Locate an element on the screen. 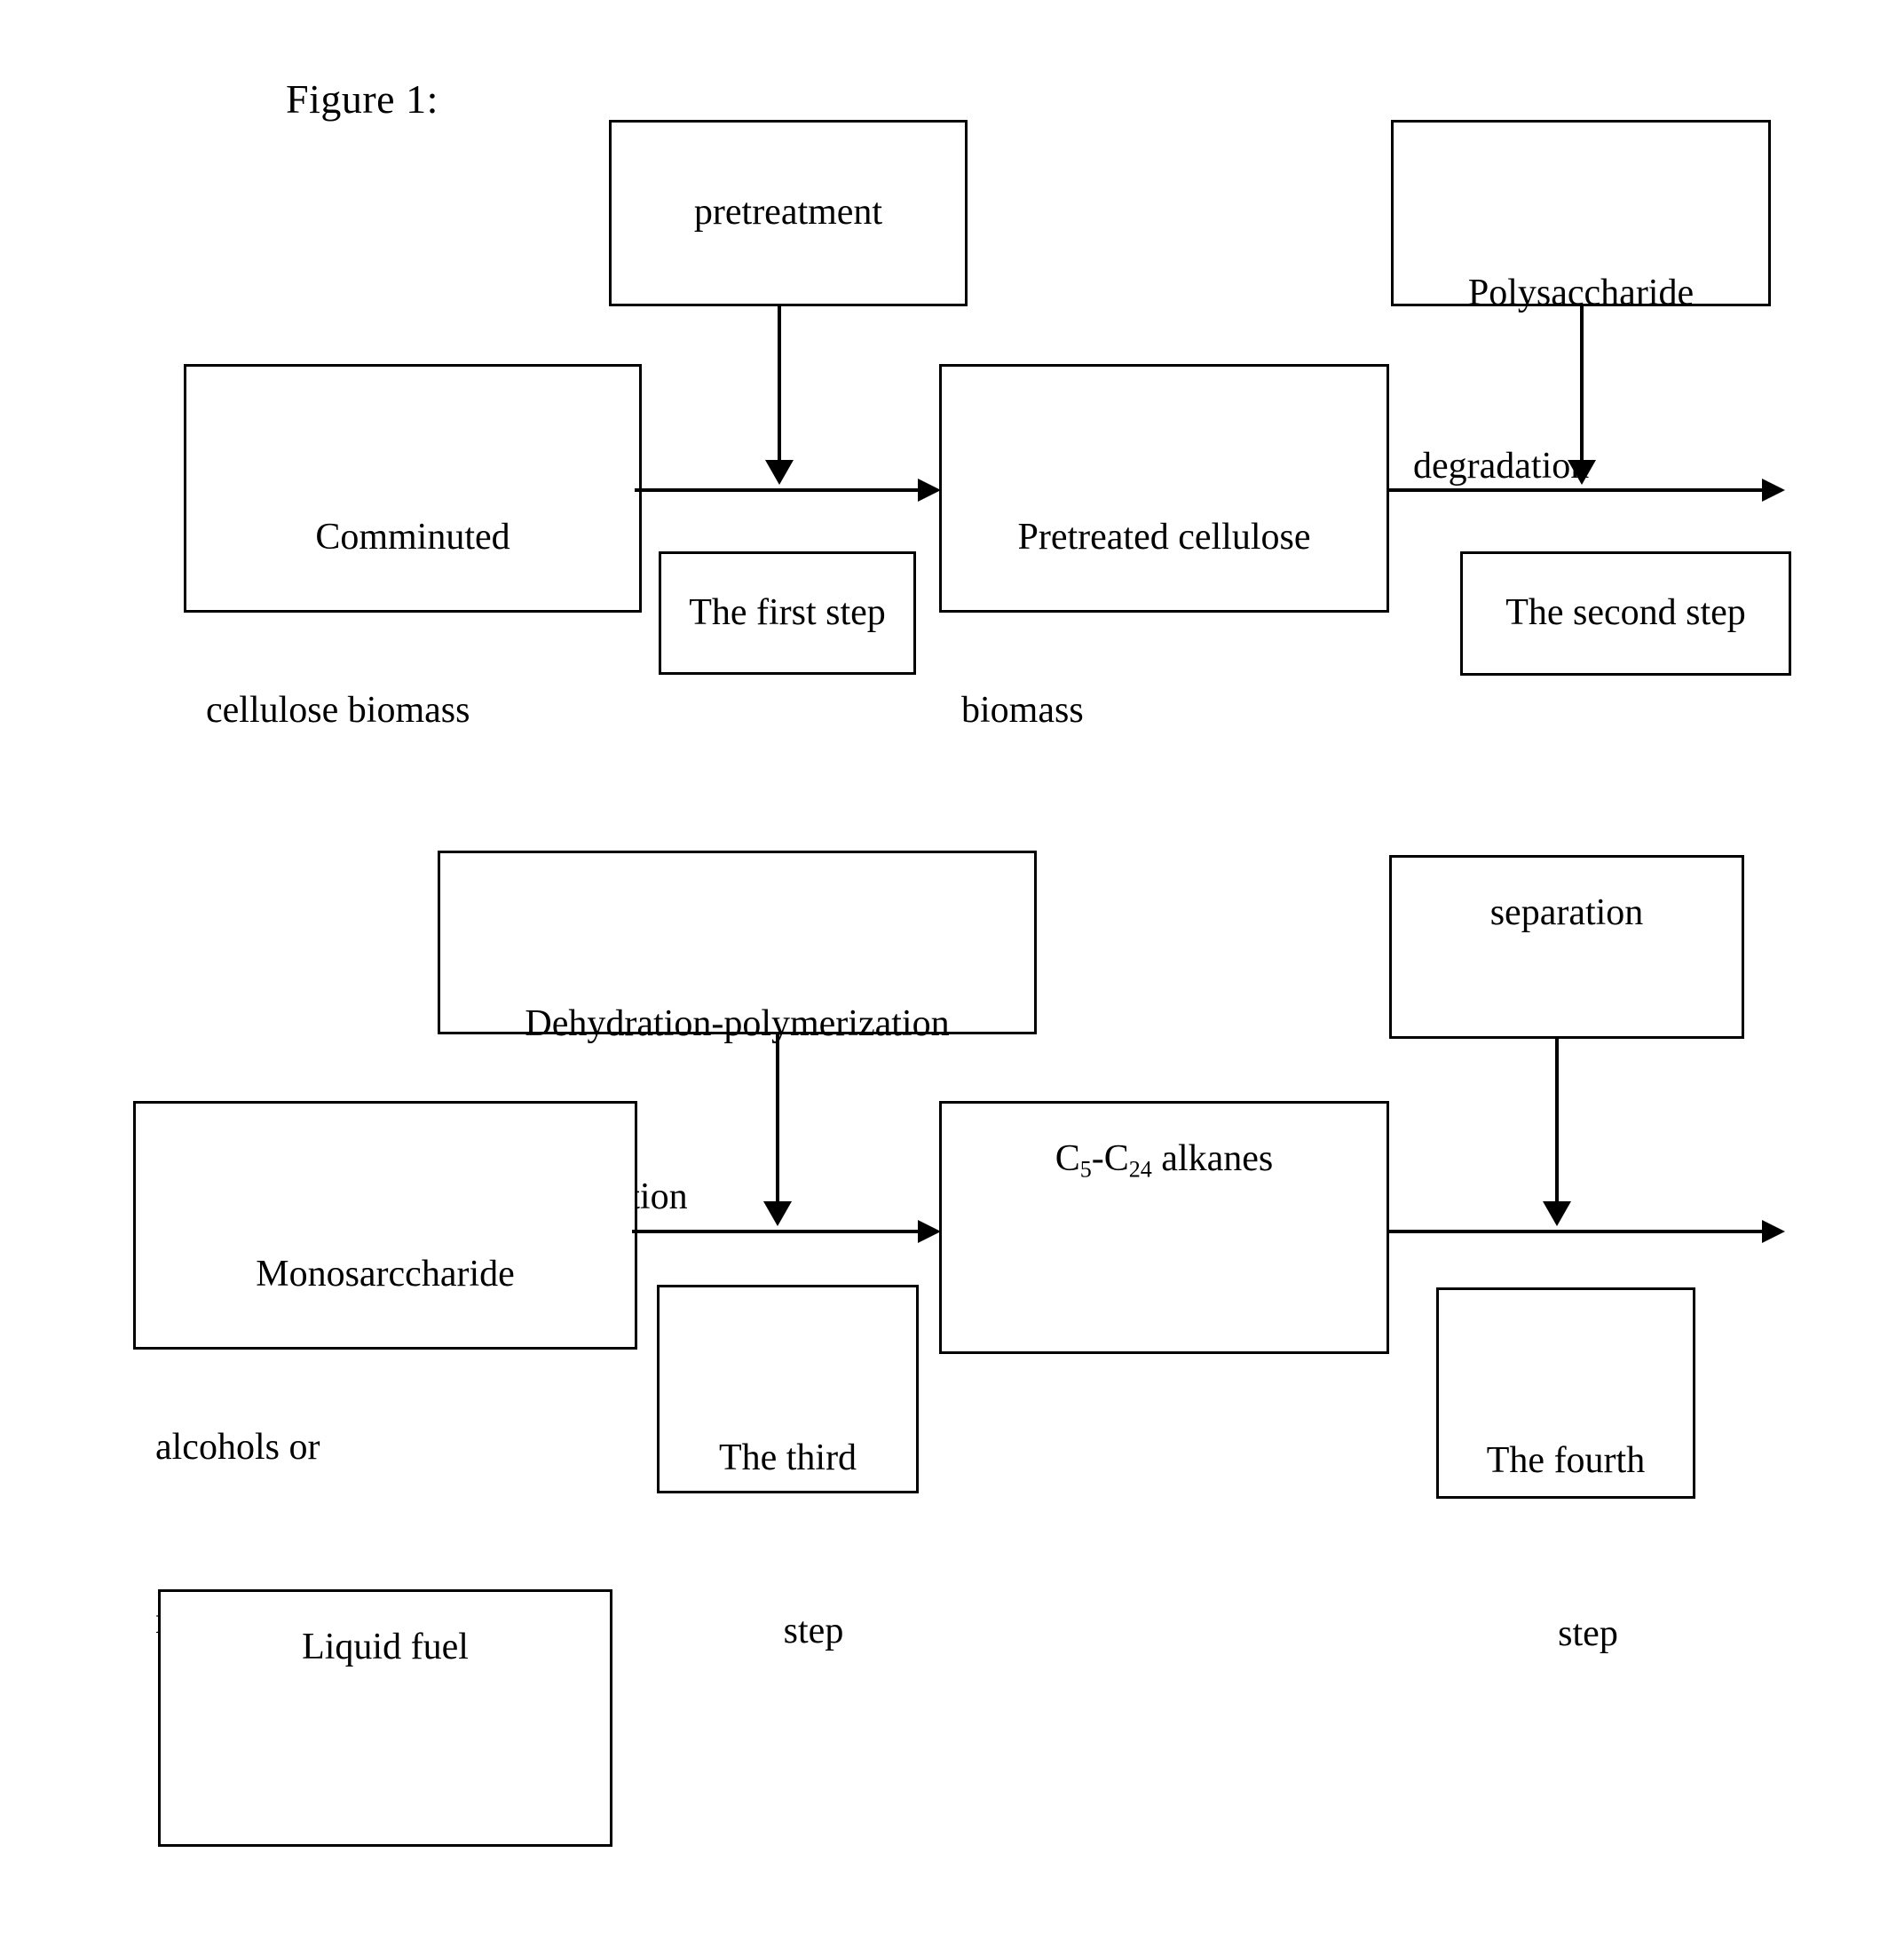  node-dehydration-line1: Dehydration-polymerization is located at coordinates (737, 1024).